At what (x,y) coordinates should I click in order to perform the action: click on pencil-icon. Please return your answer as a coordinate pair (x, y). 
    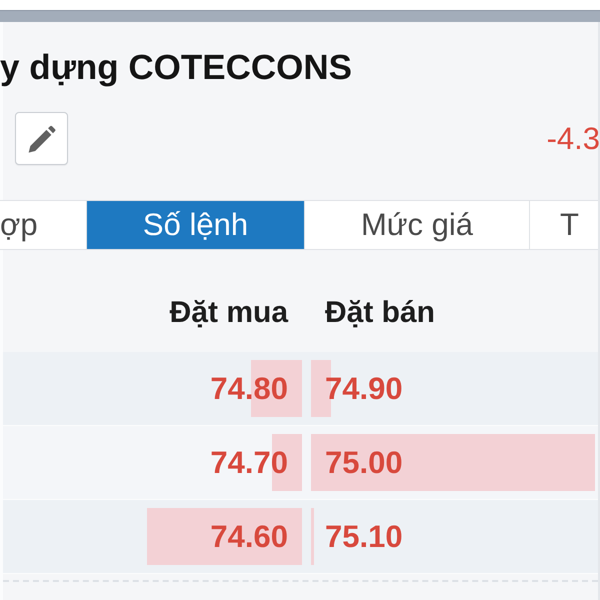
    Looking at the image, I should click on (42, 138).